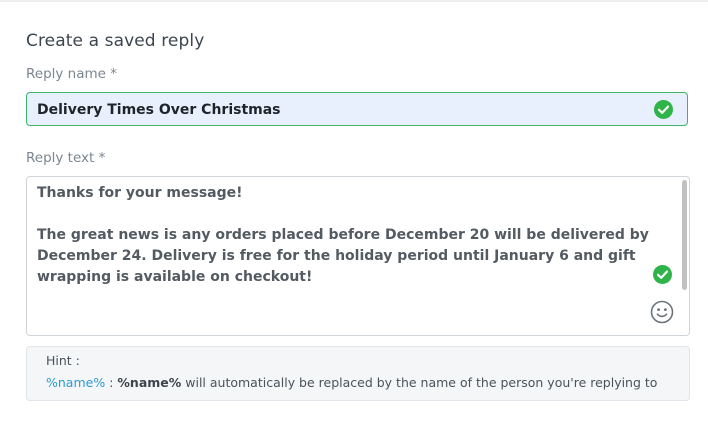  Describe the element at coordinates (662, 312) in the screenshot. I see `smiley-icon` at that location.